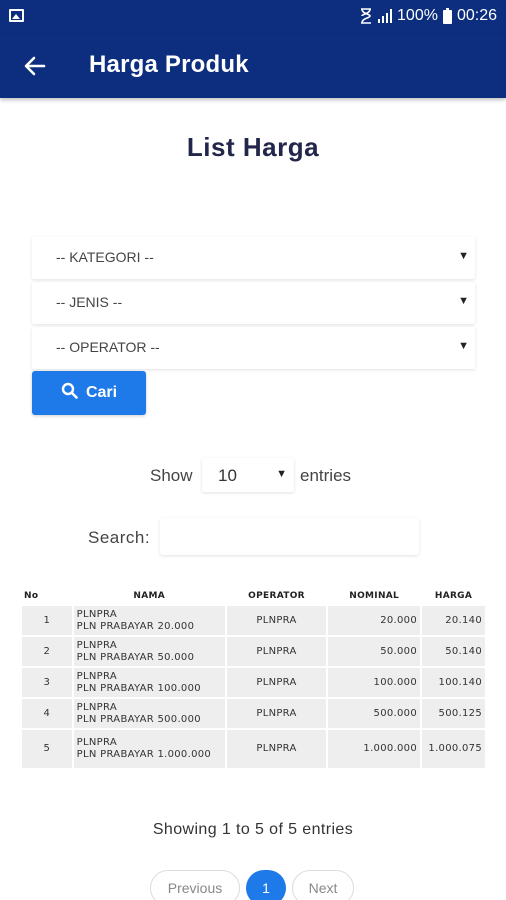 The height and width of the screenshot is (900, 506). Describe the element at coordinates (35, 66) in the screenshot. I see `back-arrow-icon` at that location.